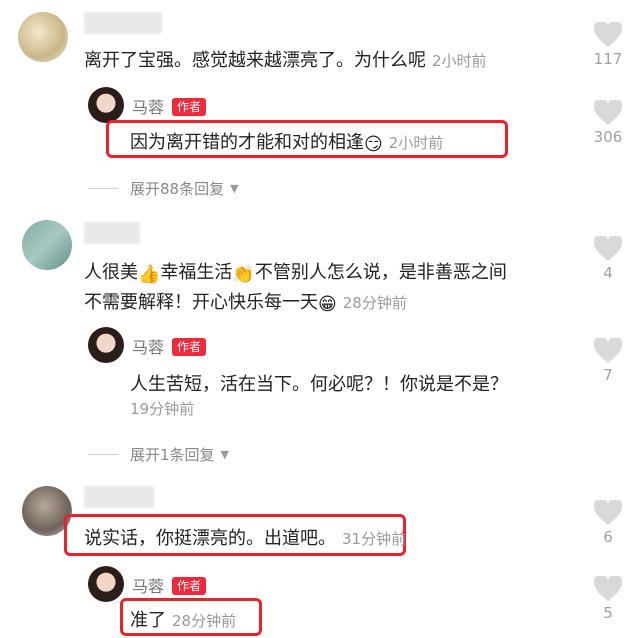 The width and height of the screenshot is (640, 638). Describe the element at coordinates (319, 384) in the screenshot. I see `reply-text: 人生苦短，活在当下。何必呢？！你说是不是？` at that location.